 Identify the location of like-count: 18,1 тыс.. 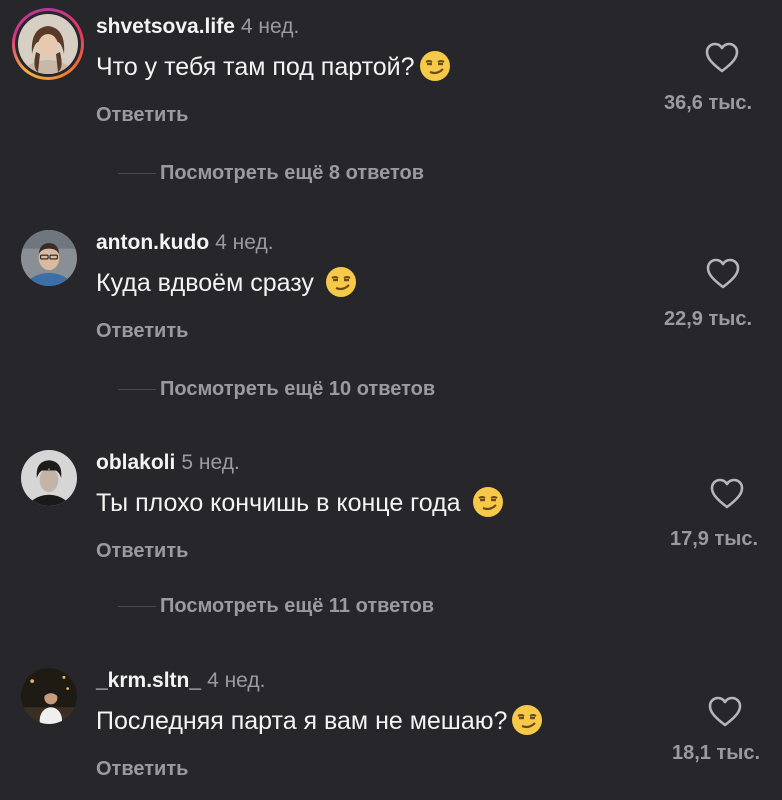
(716, 753).